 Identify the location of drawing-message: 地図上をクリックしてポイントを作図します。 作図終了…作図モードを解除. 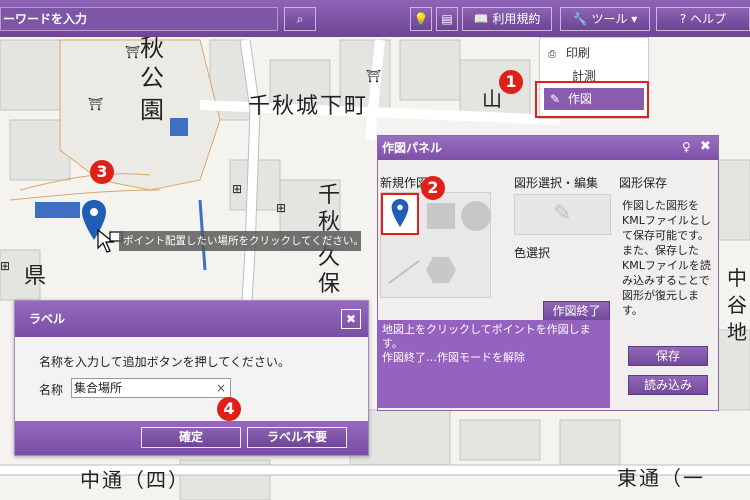
(493, 364).